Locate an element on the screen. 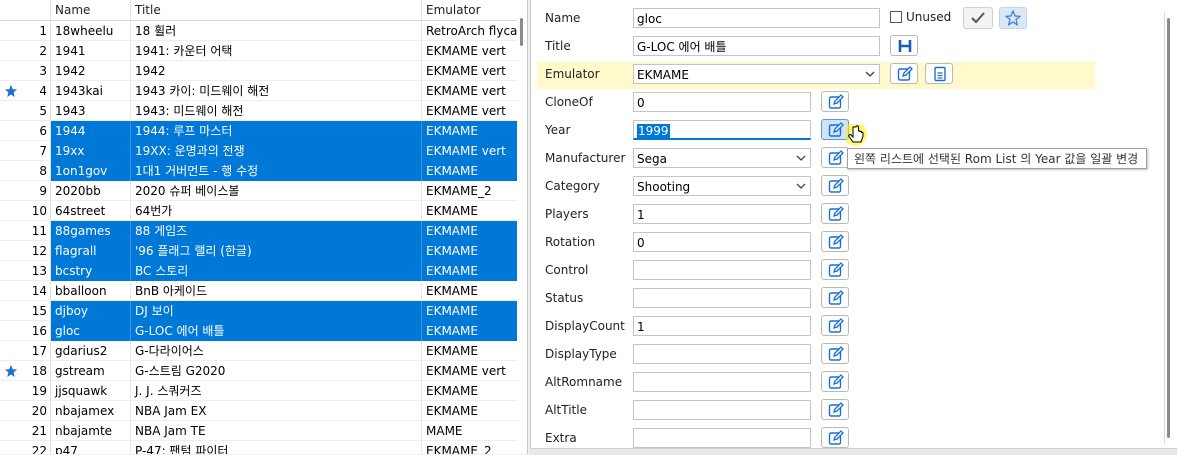  table-row: 12 flagrall '96 플래그 랠리 (한글) EKMAME is located at coordinates (258, 251).